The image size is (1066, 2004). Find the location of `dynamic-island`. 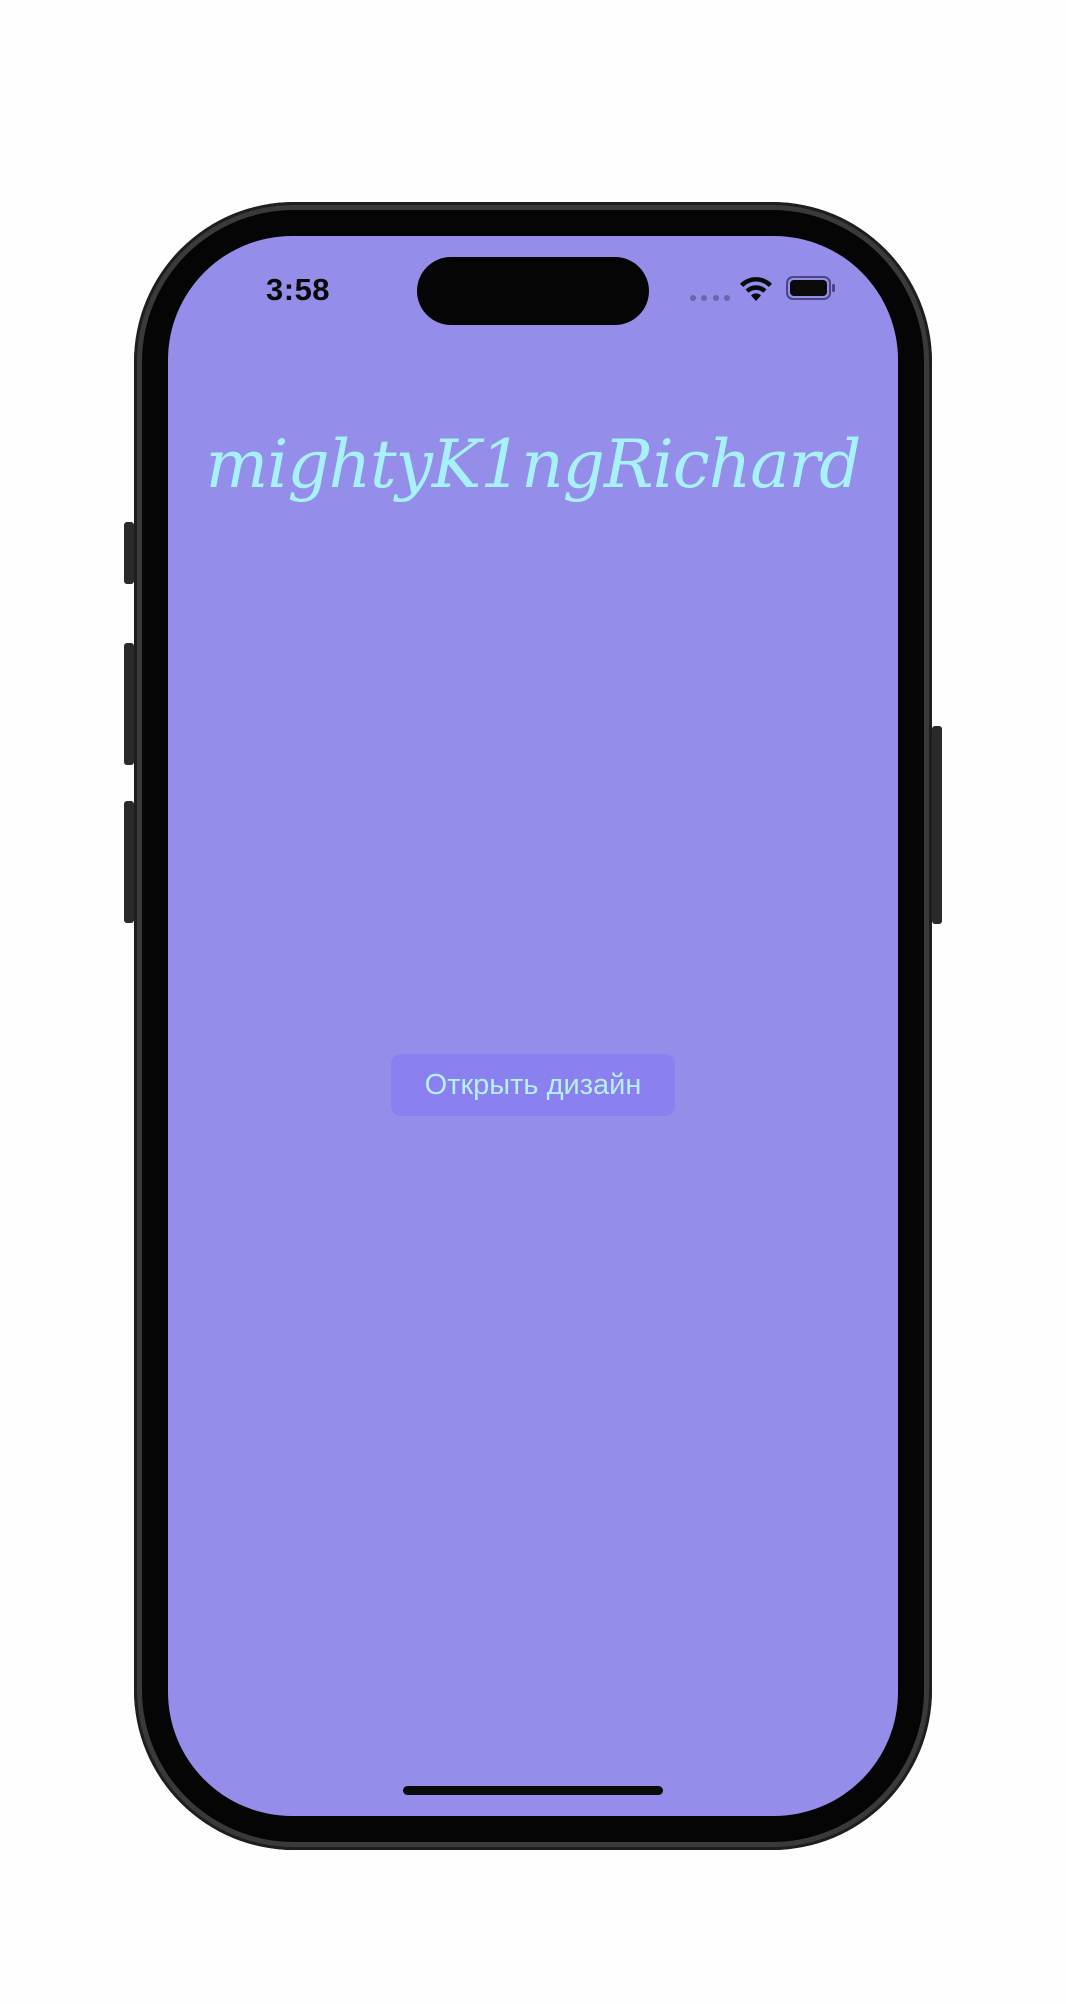

dynamic-island is located at coordinates (533, 291).